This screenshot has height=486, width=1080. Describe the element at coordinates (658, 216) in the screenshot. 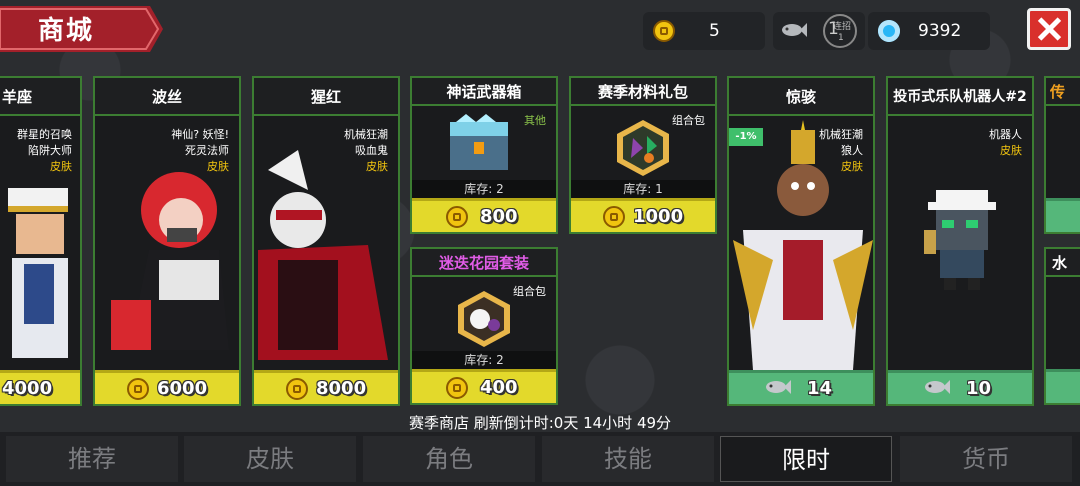

I see `price-value: 1000` at that location.